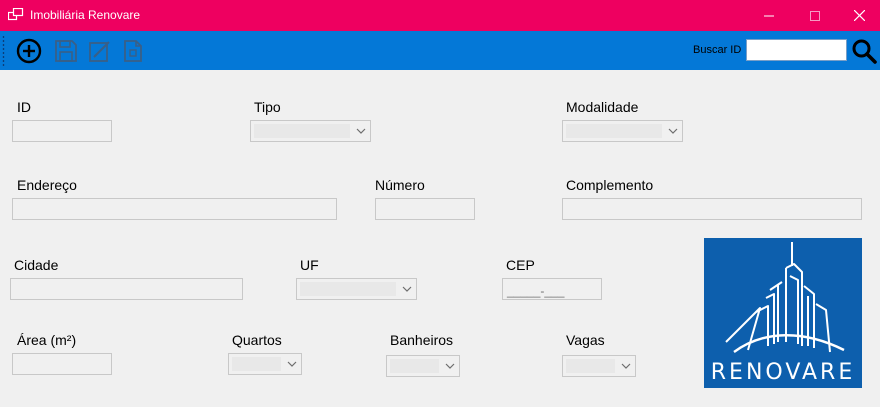 The height and width of the screenshot is (407, 880). I want to click on close-icon, so click(859, 15).